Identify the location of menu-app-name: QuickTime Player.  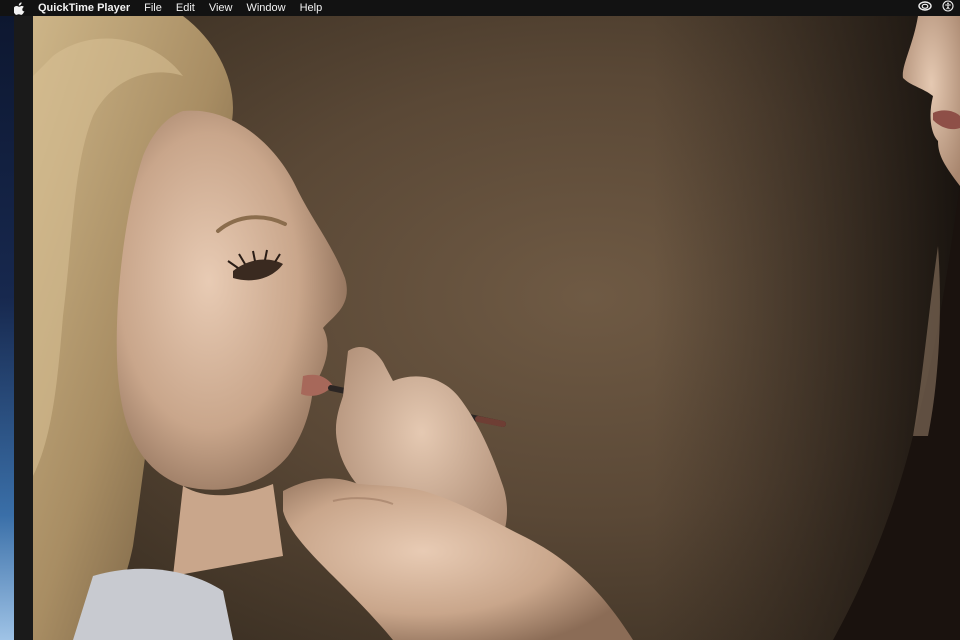
(84, 8).